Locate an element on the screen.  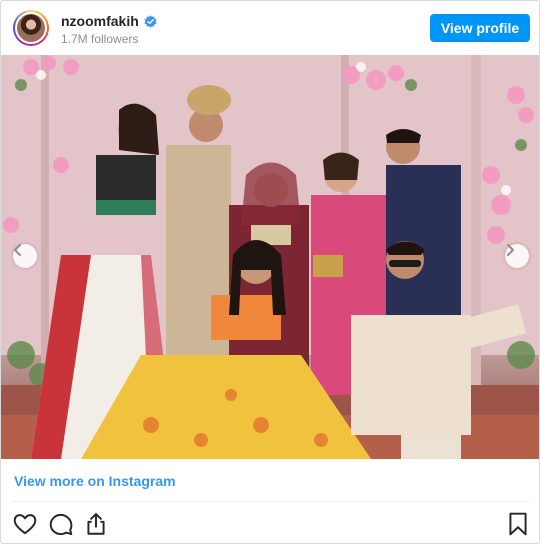
share-icon is located at coordinates (96, 524).